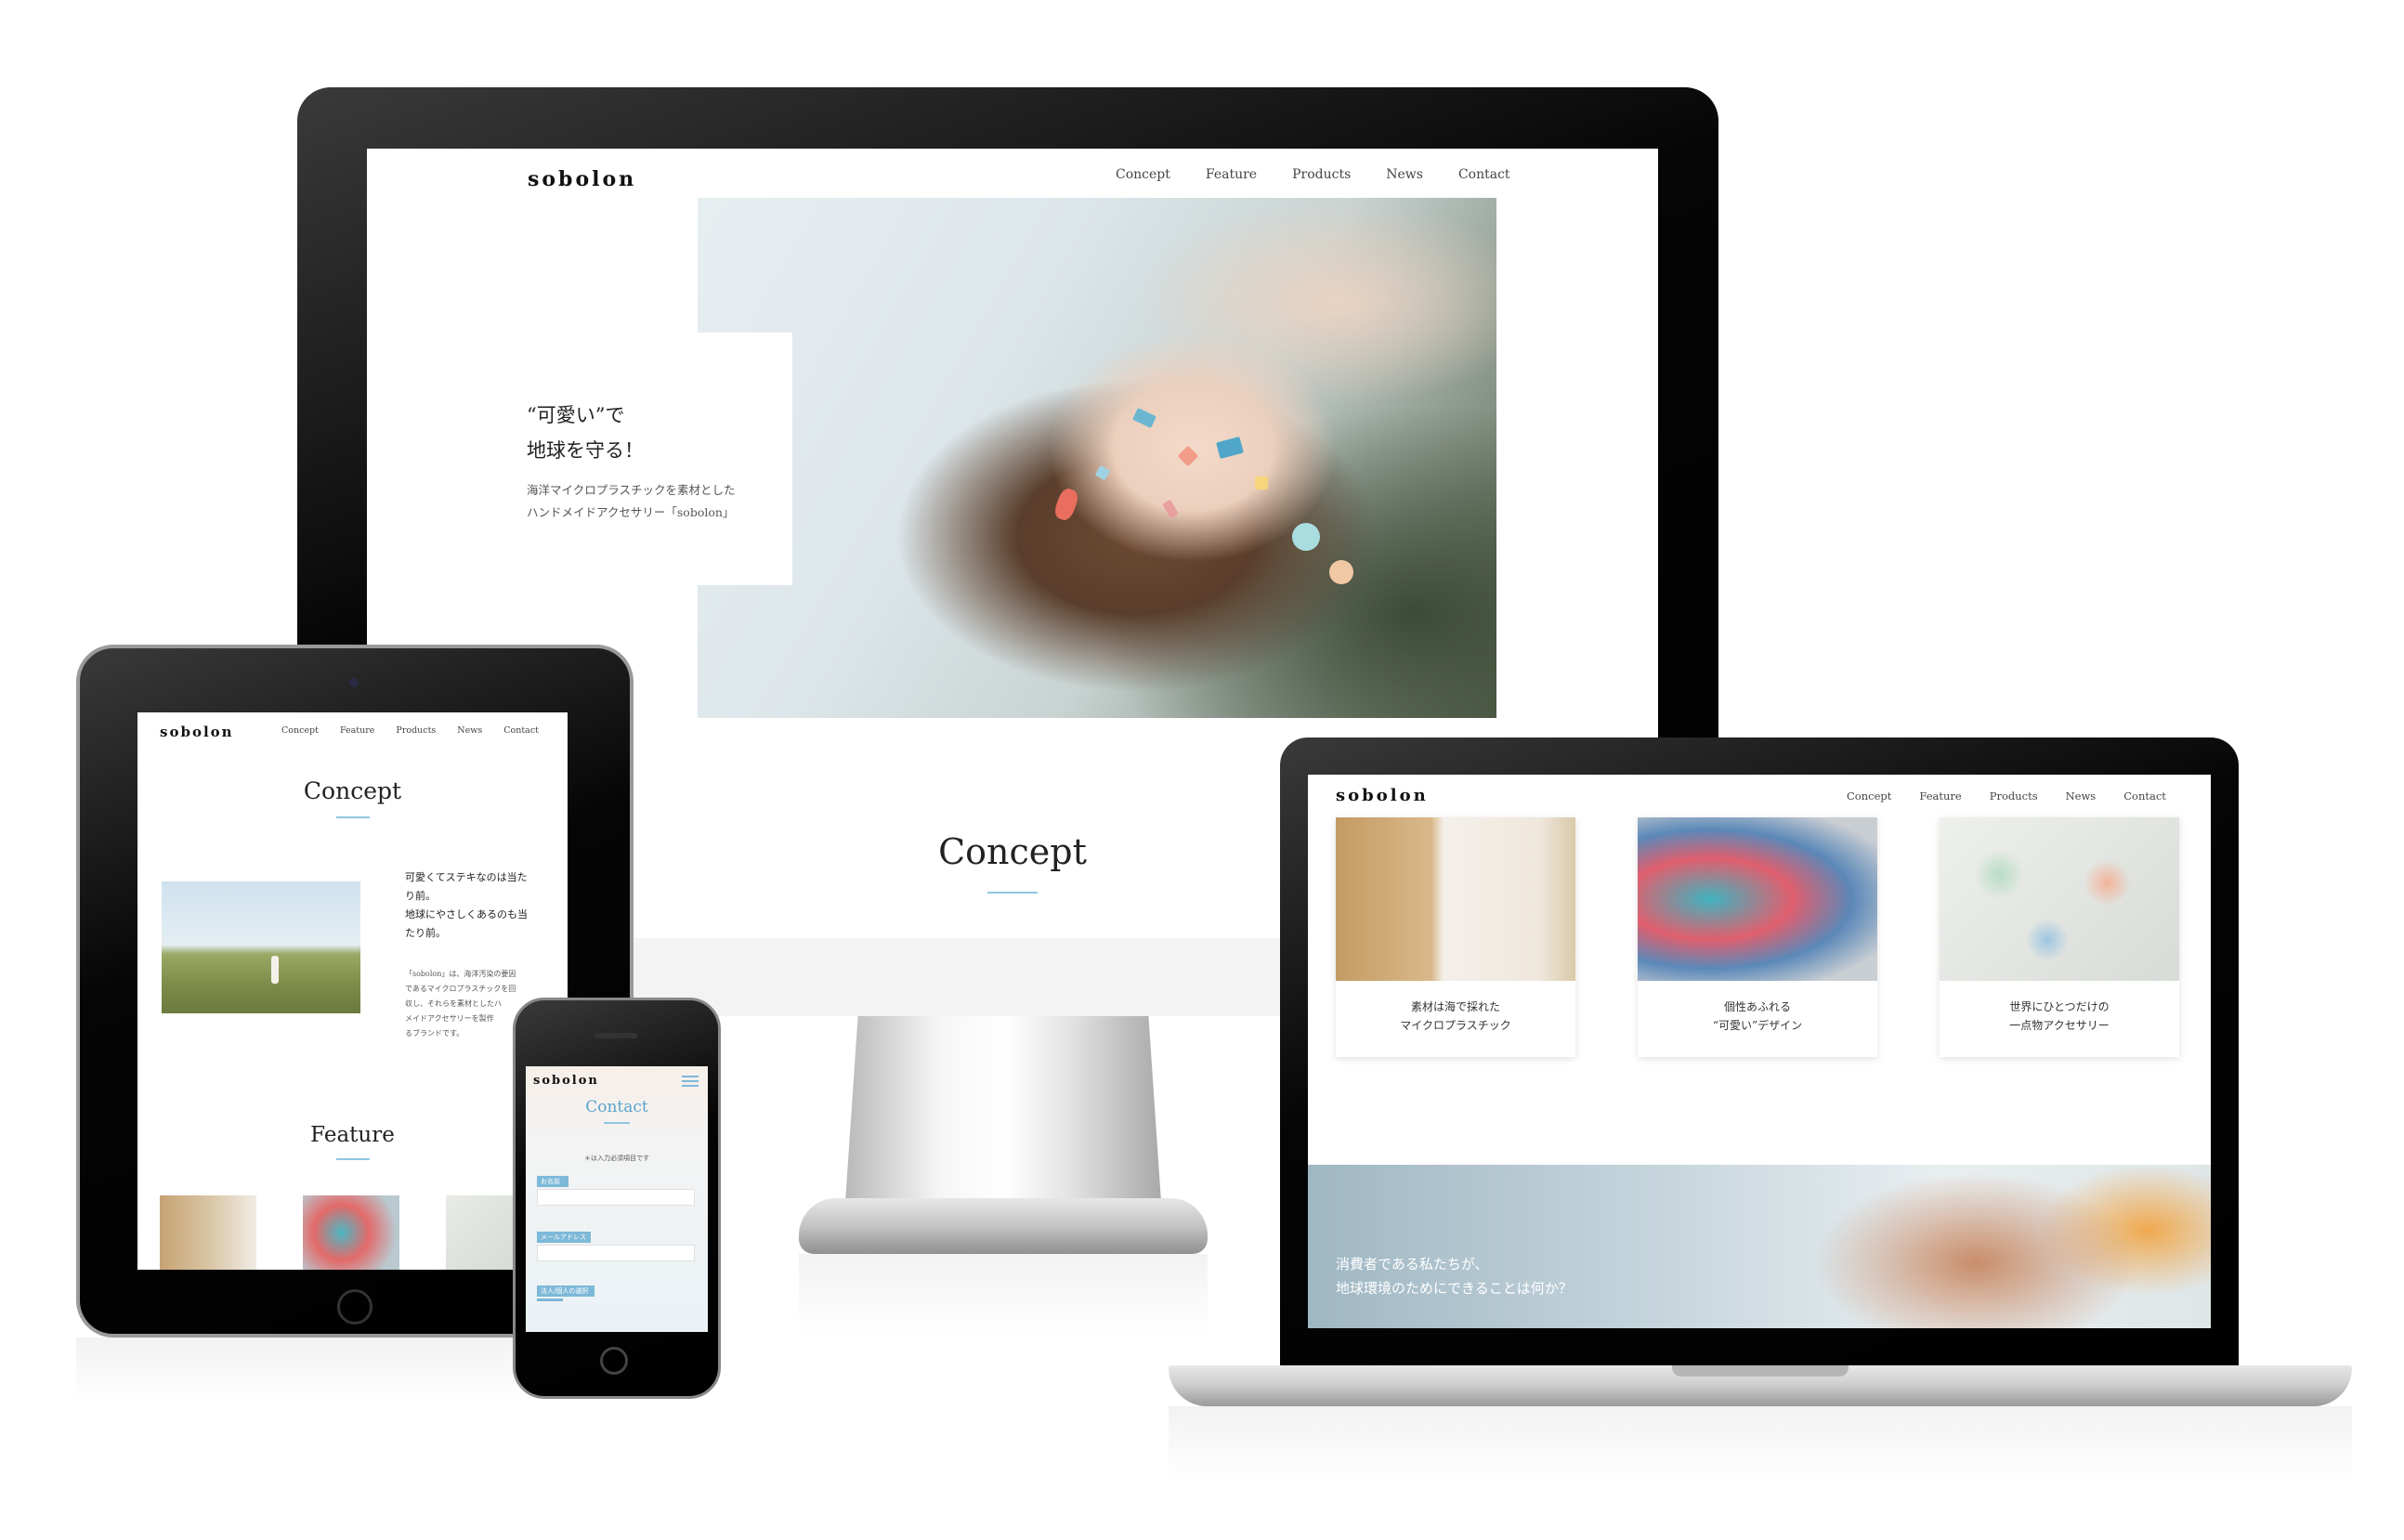  I want to click on tablet-nav: Concept Feature Products News Contact, so click(410, 730).